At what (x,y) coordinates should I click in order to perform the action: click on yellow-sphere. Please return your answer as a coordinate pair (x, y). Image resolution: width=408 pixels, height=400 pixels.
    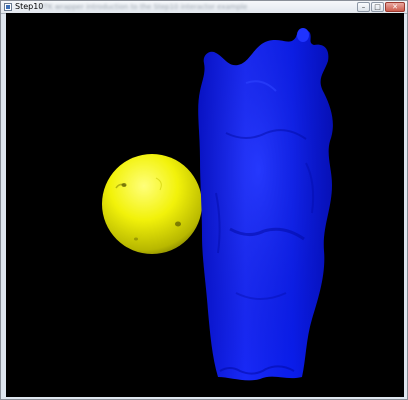
    Looking at the image, I should click on (152, 204).